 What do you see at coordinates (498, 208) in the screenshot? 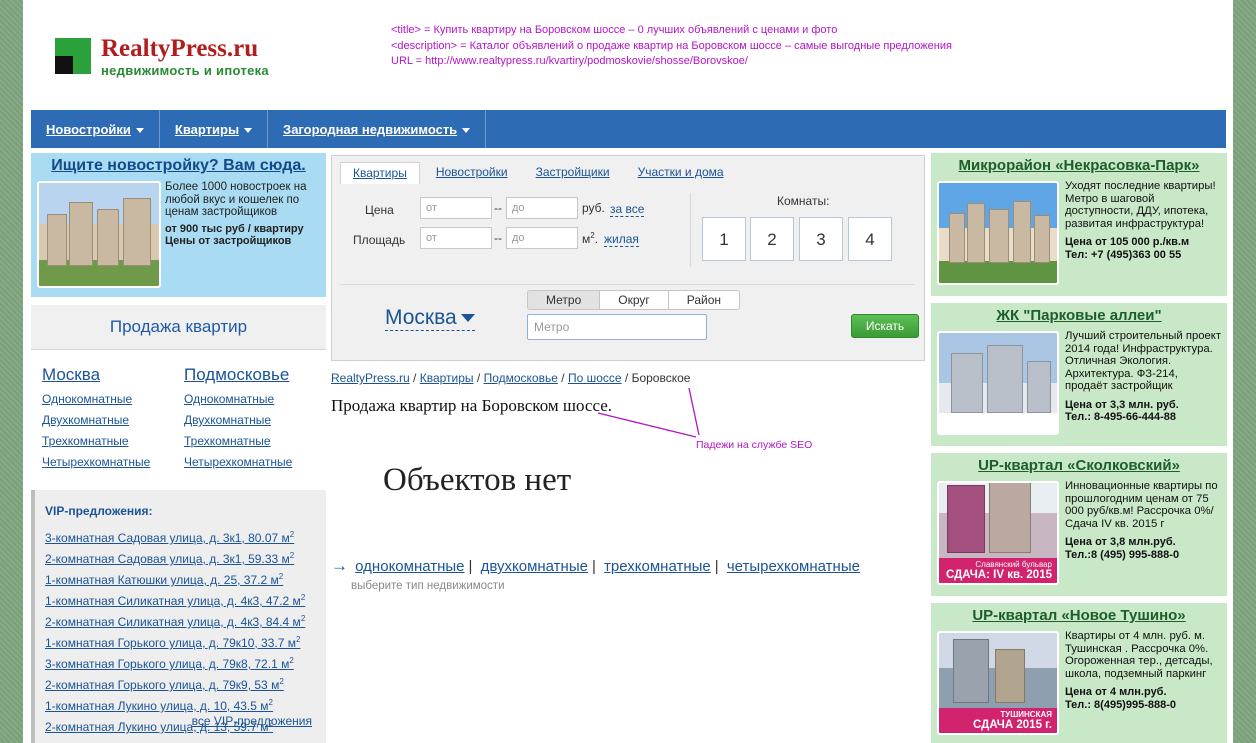
I see `range-dash: --` at bounding box center [498, 208].